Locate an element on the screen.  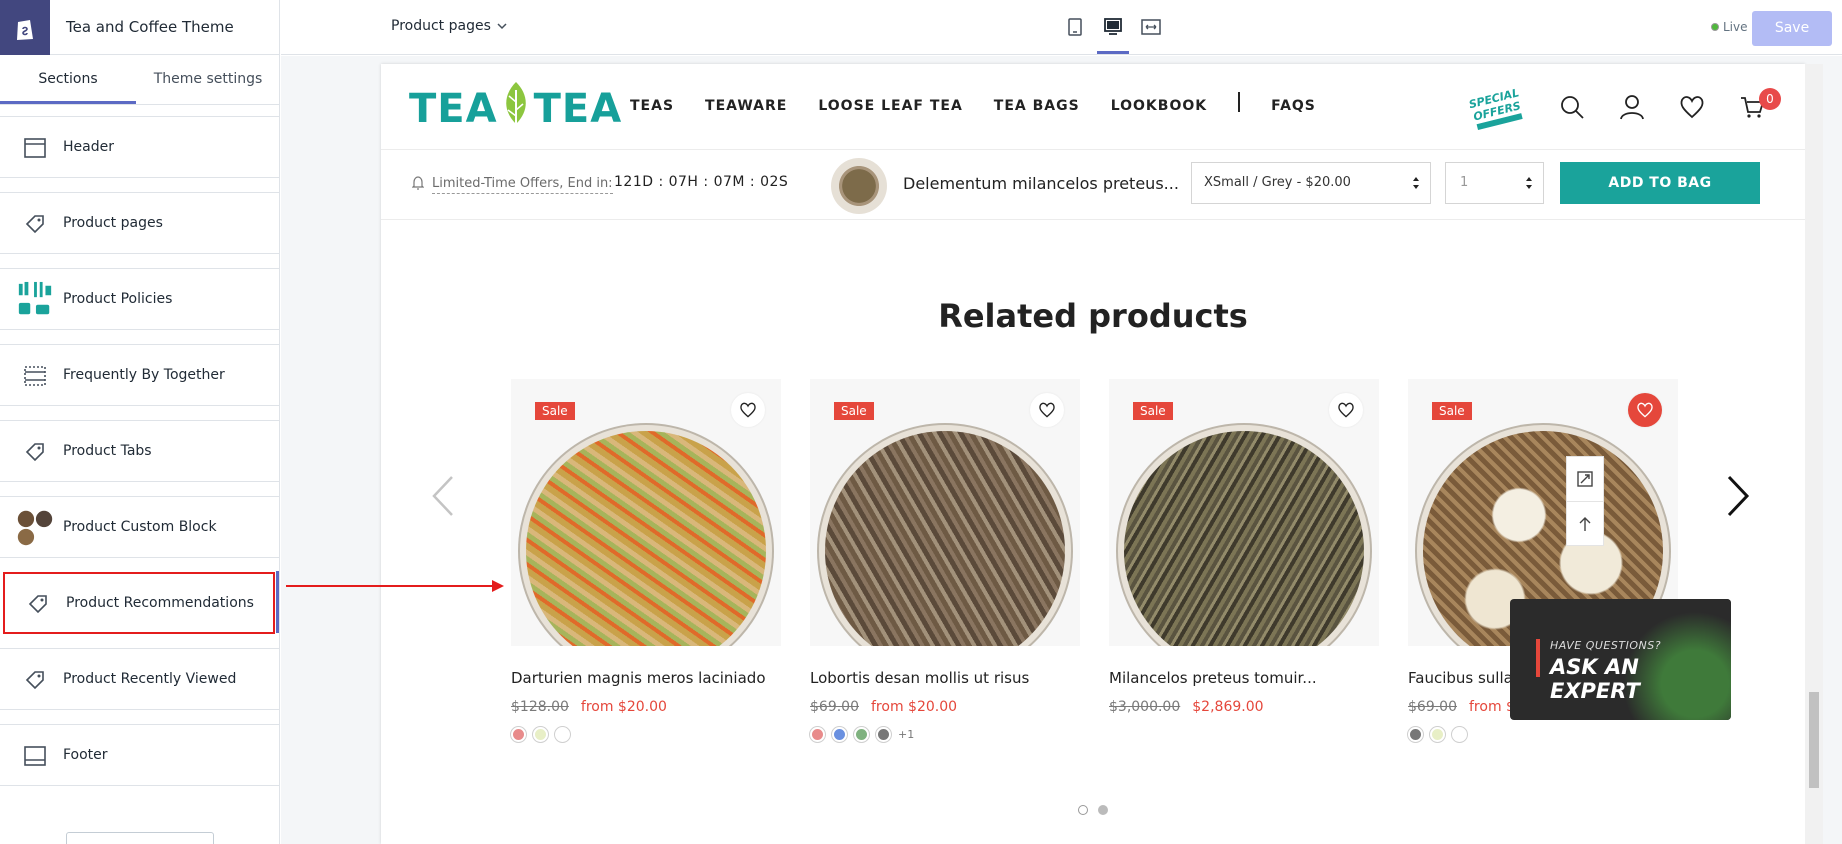
live-label: Live is located at coordinates (1735, 27).